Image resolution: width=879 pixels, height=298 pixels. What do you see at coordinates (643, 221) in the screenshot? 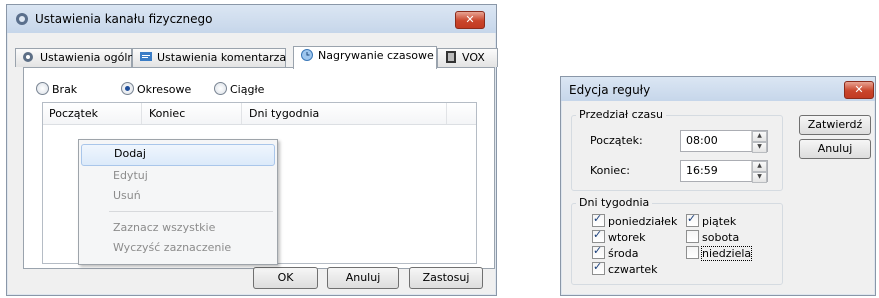
I see `checkbox-label: poniedziałek` at bounding box center [643, 221].